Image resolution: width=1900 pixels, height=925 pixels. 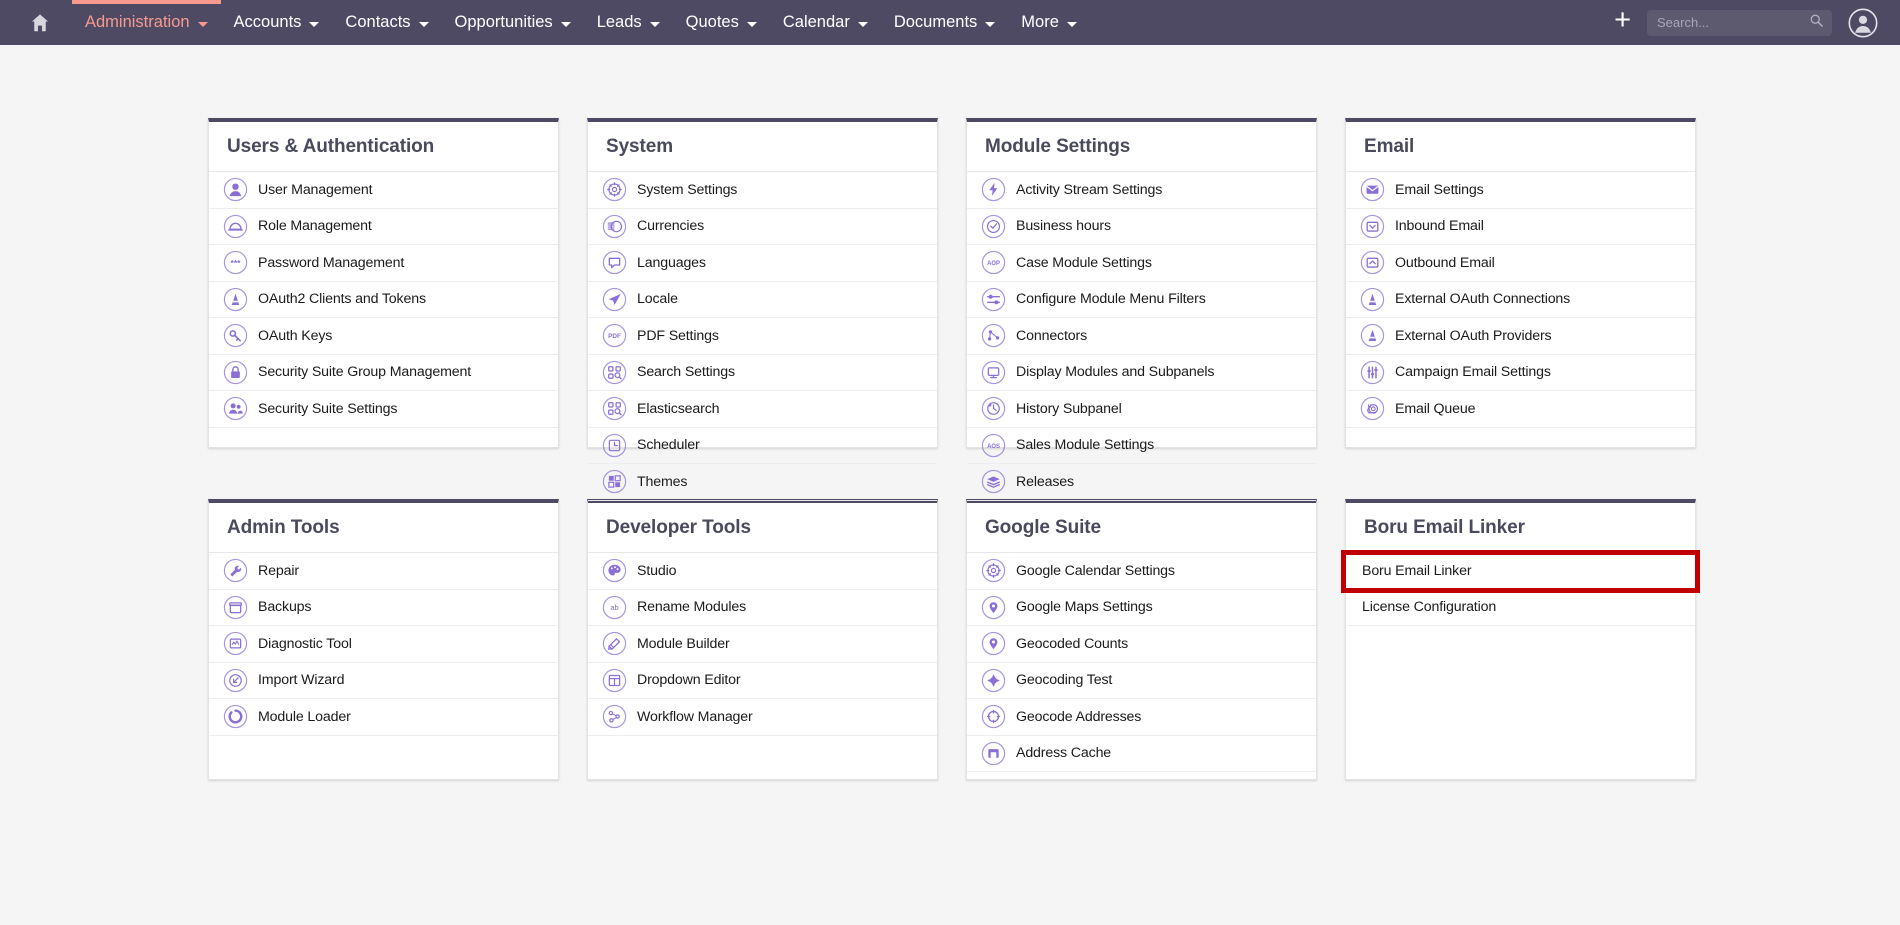 I want to click on admin-link-label: Geocode Addresses, so click(x=1079, y=716).